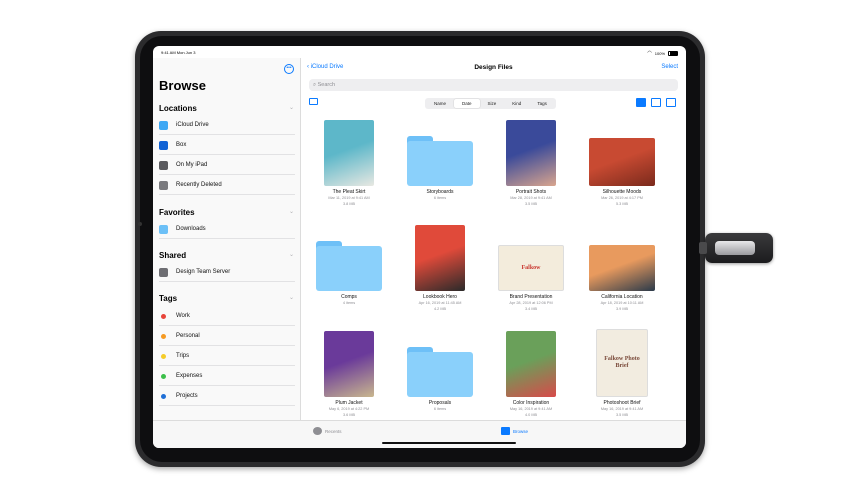 The width and height of the screenshot is (856, 482). Describe the element at coordinates (227, 229) in the screenshot. I see `sidebar-item: Downloads` at that location.